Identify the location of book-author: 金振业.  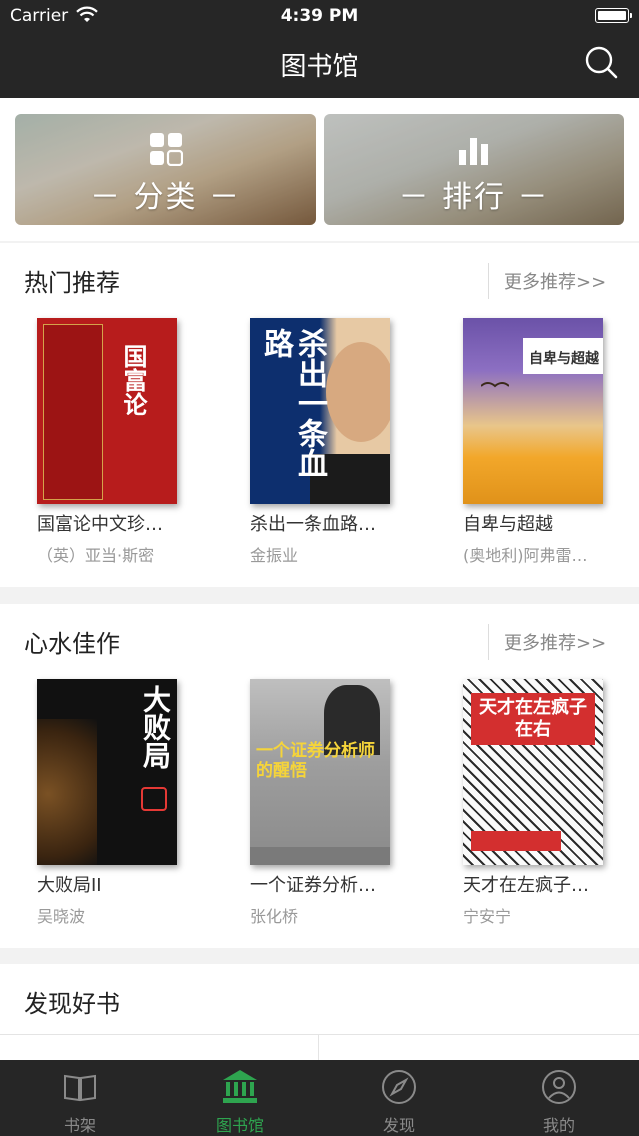
(274, 555).